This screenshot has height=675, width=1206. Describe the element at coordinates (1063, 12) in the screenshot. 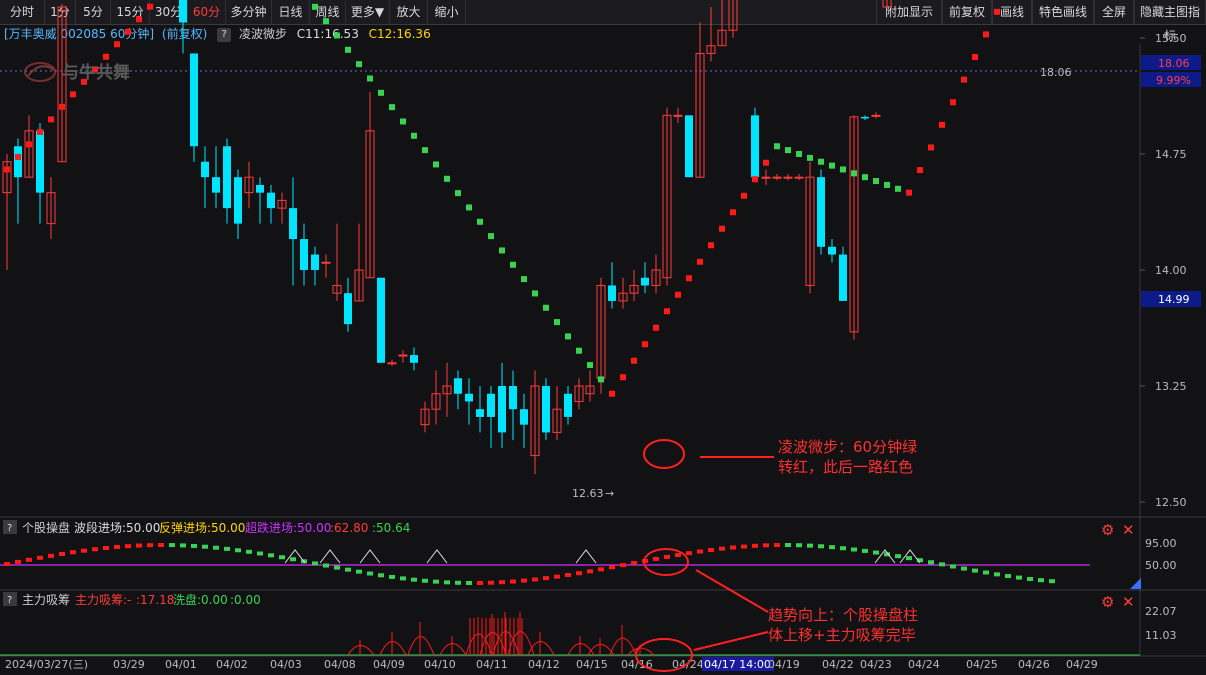

I see `toolbar-right-btn-3: 特色画线` at that location.